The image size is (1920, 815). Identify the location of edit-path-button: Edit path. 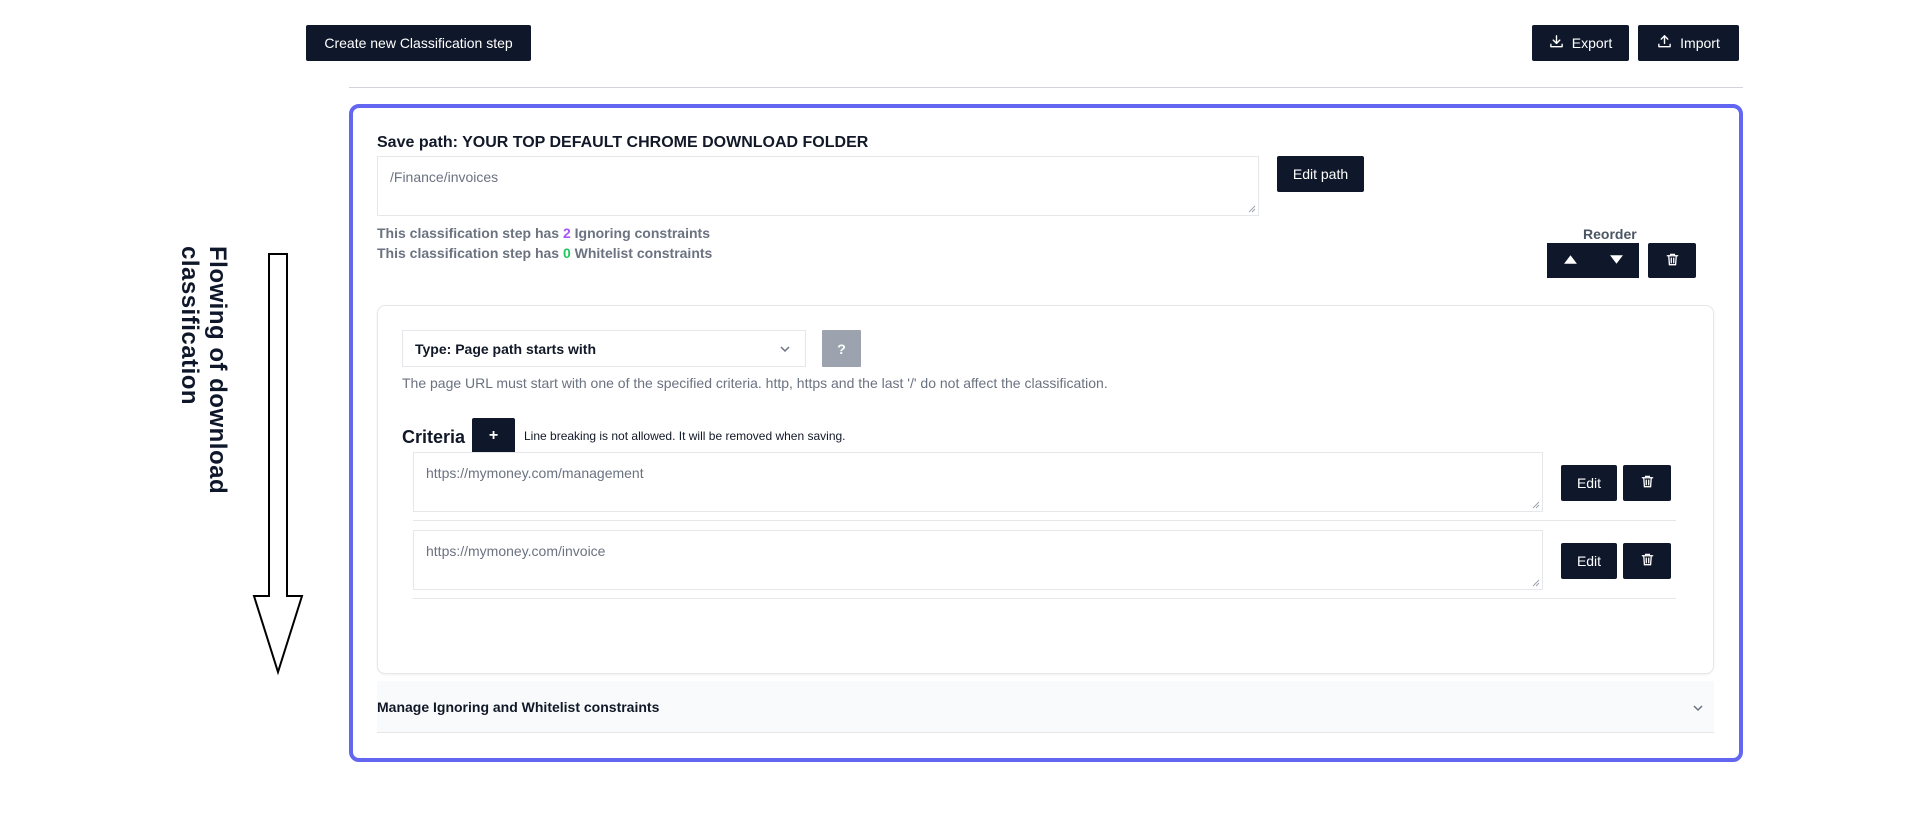
(1320, 174).